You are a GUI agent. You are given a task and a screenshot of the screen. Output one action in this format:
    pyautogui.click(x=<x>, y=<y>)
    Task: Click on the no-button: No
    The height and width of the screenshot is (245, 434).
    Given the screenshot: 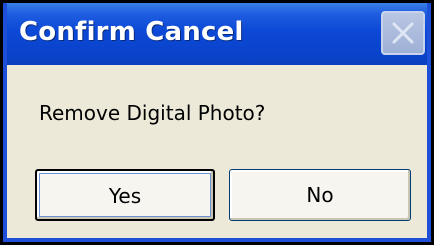 What is the action you would take?
    pyautogui.click(x=320, y=195)
    